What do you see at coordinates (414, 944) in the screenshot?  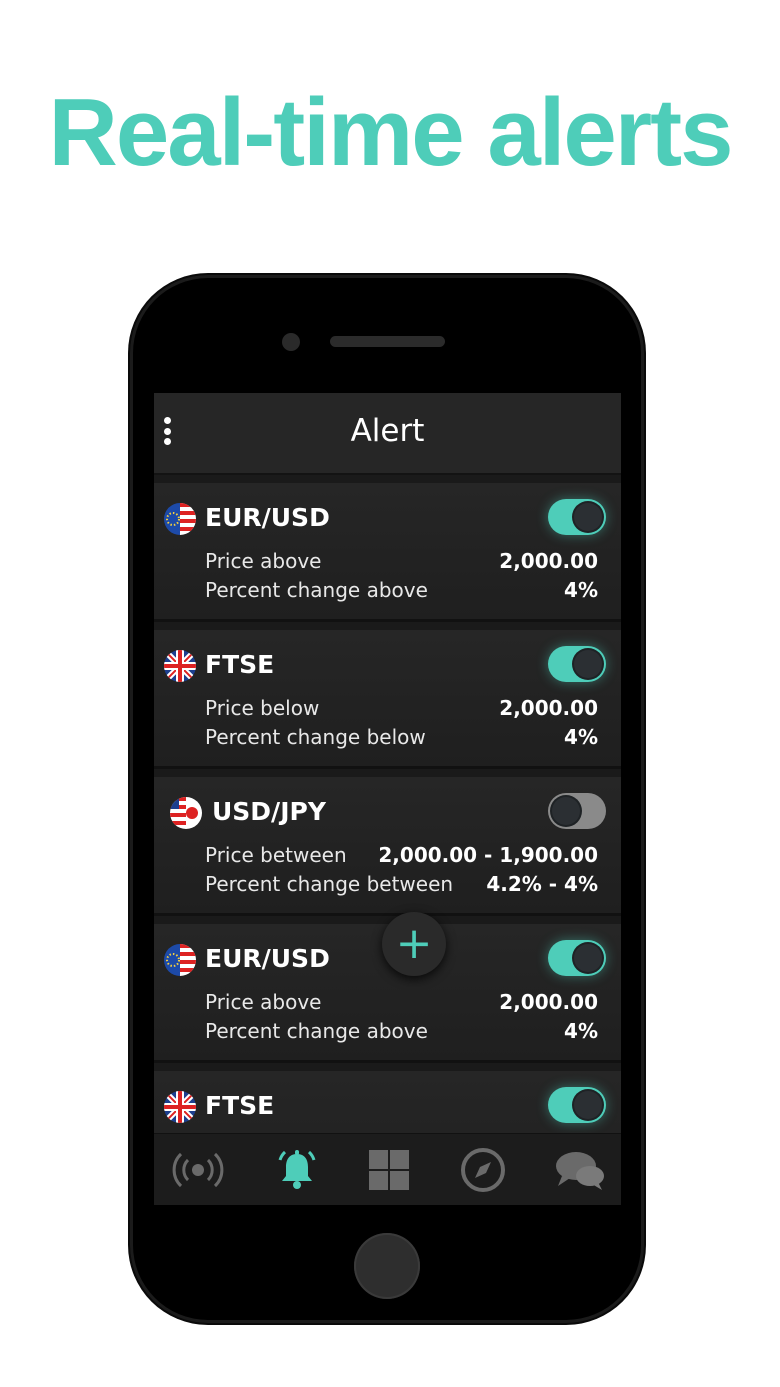 I see `add-alert-button: +` at bounding box center [414, 944].